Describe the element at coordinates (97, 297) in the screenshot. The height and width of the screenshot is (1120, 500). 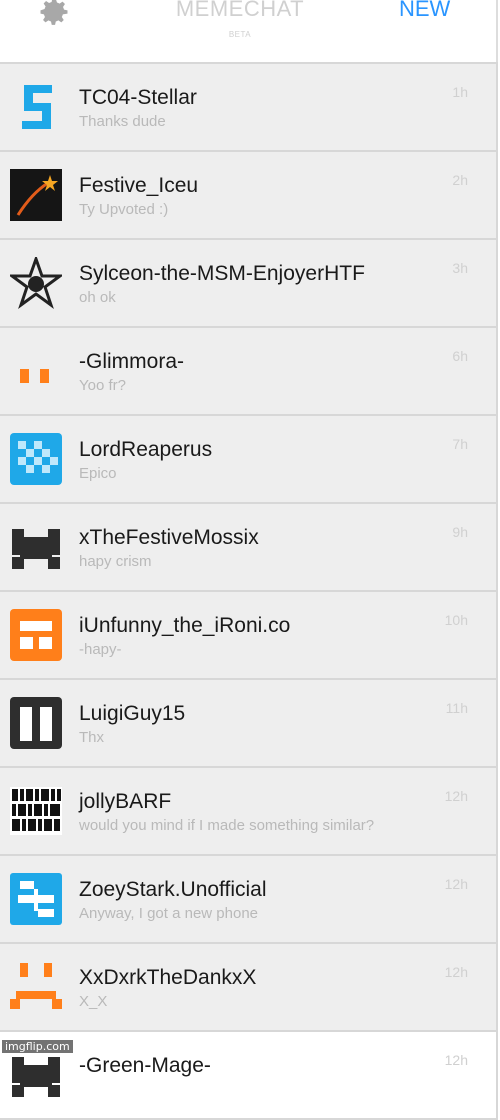
I see `chat-preview: oh ok` at that location.